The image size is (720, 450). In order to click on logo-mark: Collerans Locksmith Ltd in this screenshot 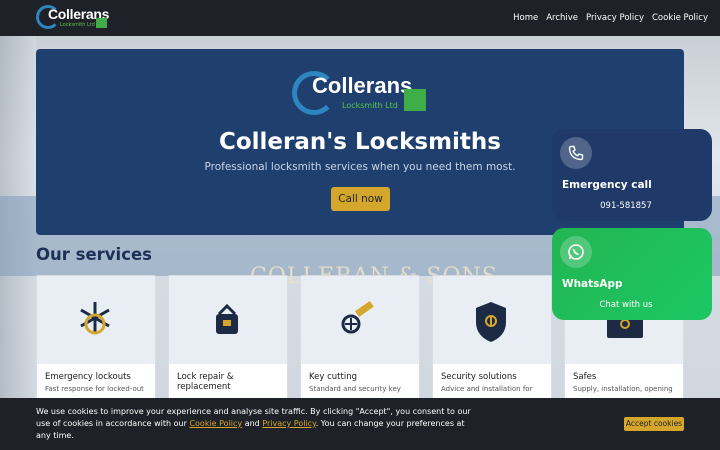, I will do `click(72, 18)`.